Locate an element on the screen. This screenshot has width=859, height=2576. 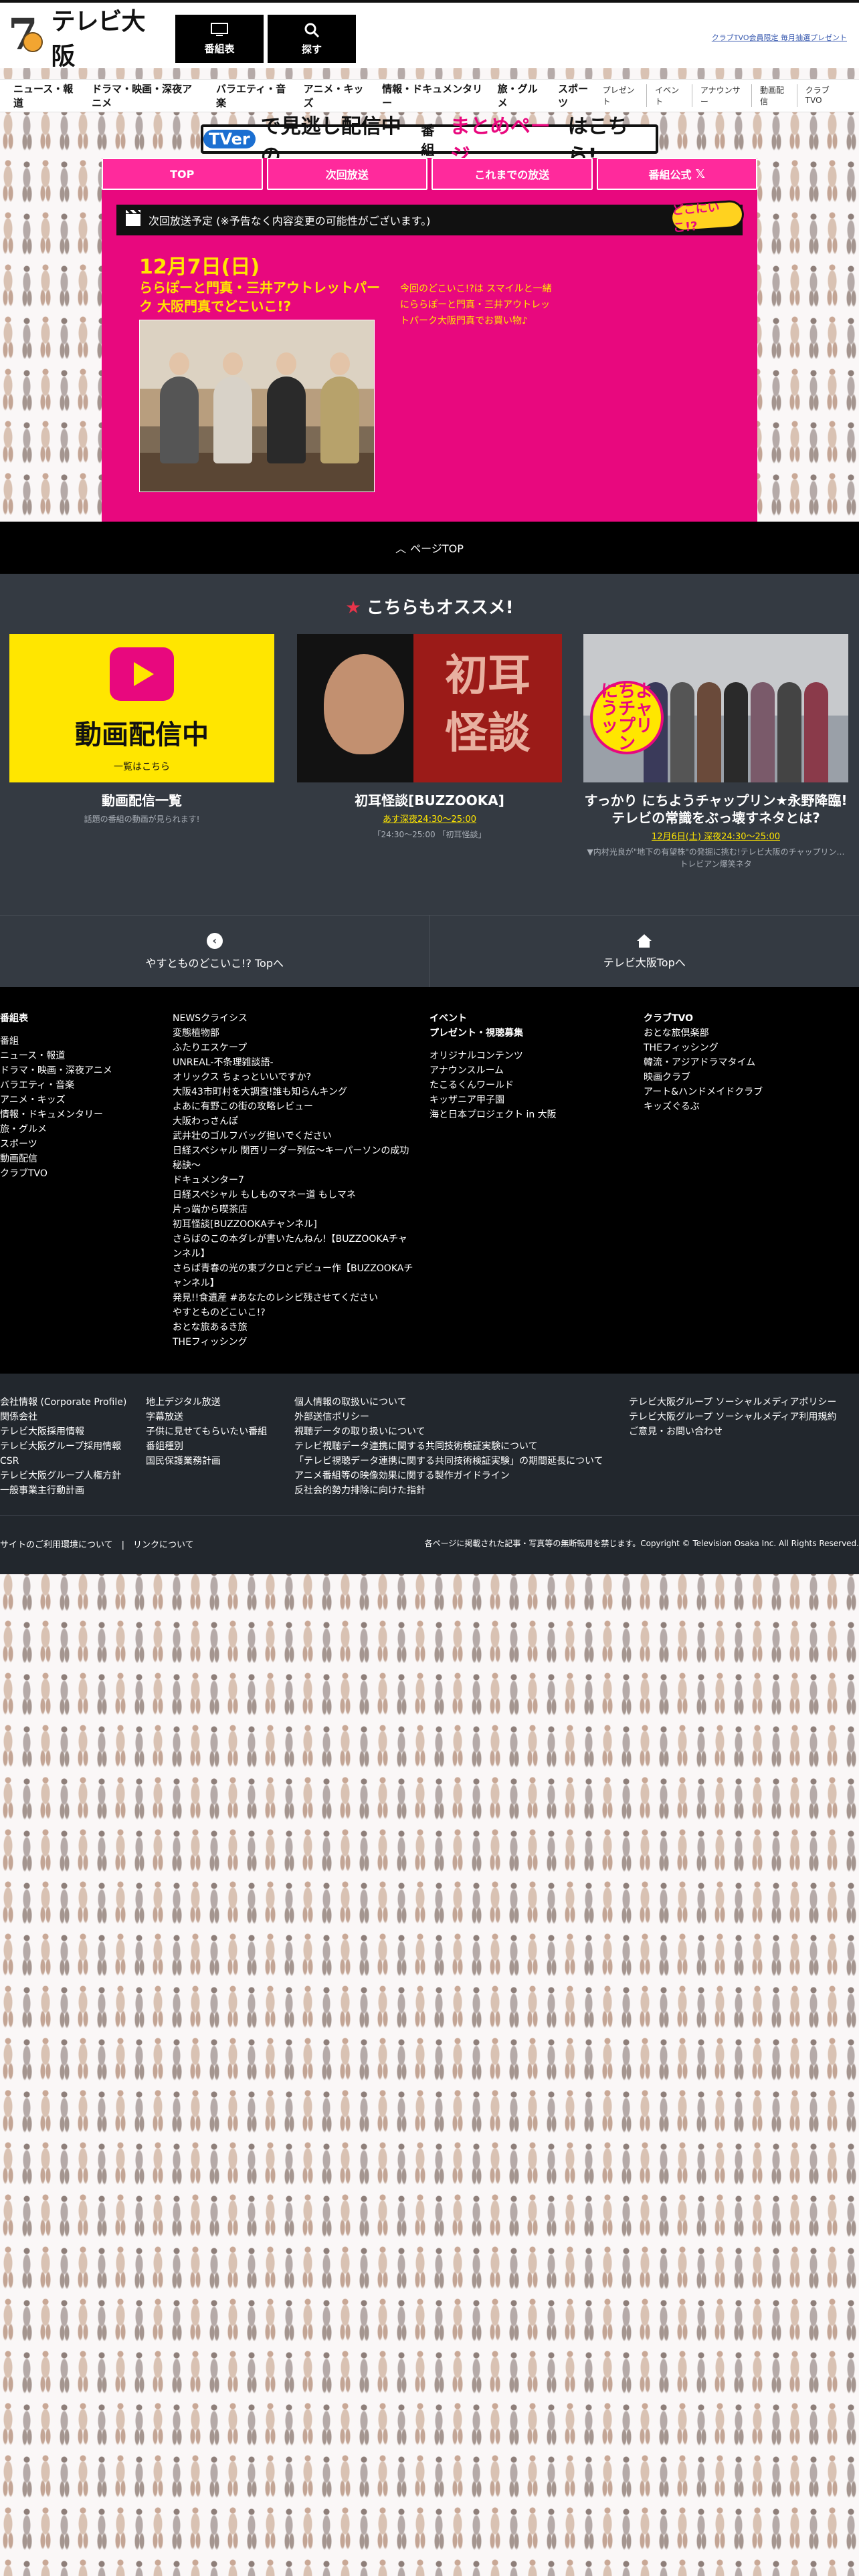
nav-variety: バラエティ・音楽 is located at coordinates (253, 96).